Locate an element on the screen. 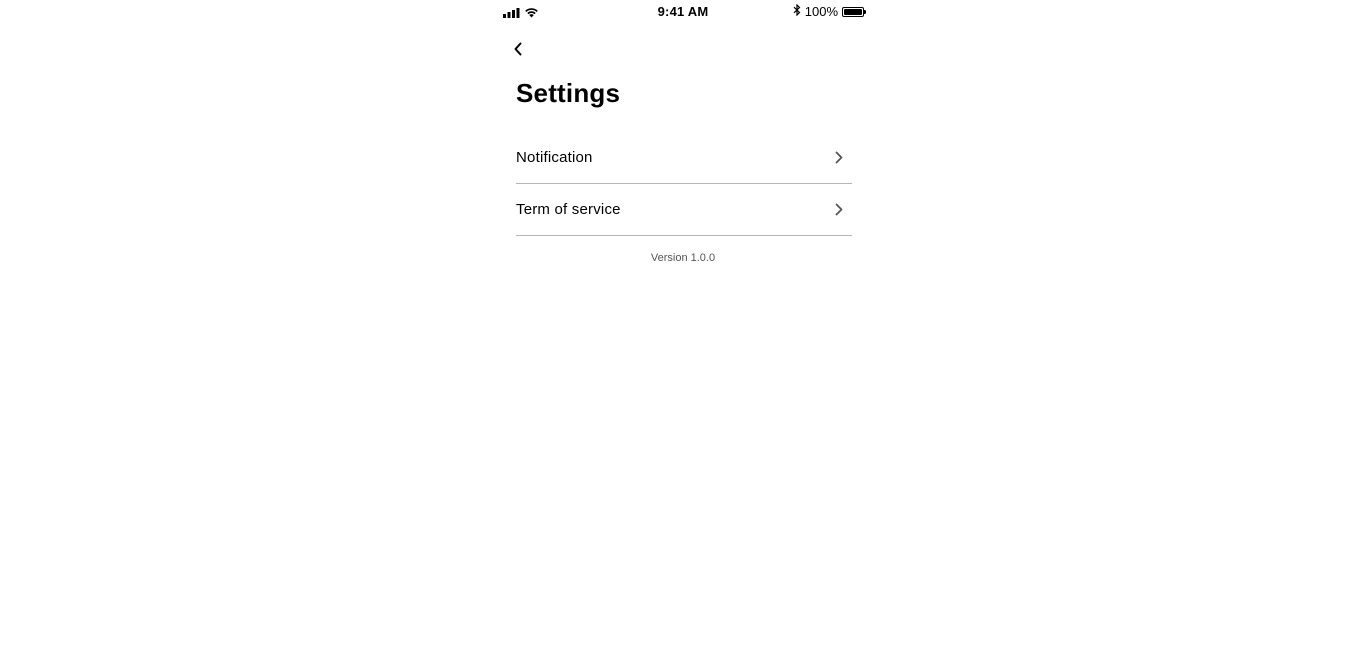 Image resolution: width=1366 pixels, height=663 pixels. battery-icon is located at coordinates (854, 11).